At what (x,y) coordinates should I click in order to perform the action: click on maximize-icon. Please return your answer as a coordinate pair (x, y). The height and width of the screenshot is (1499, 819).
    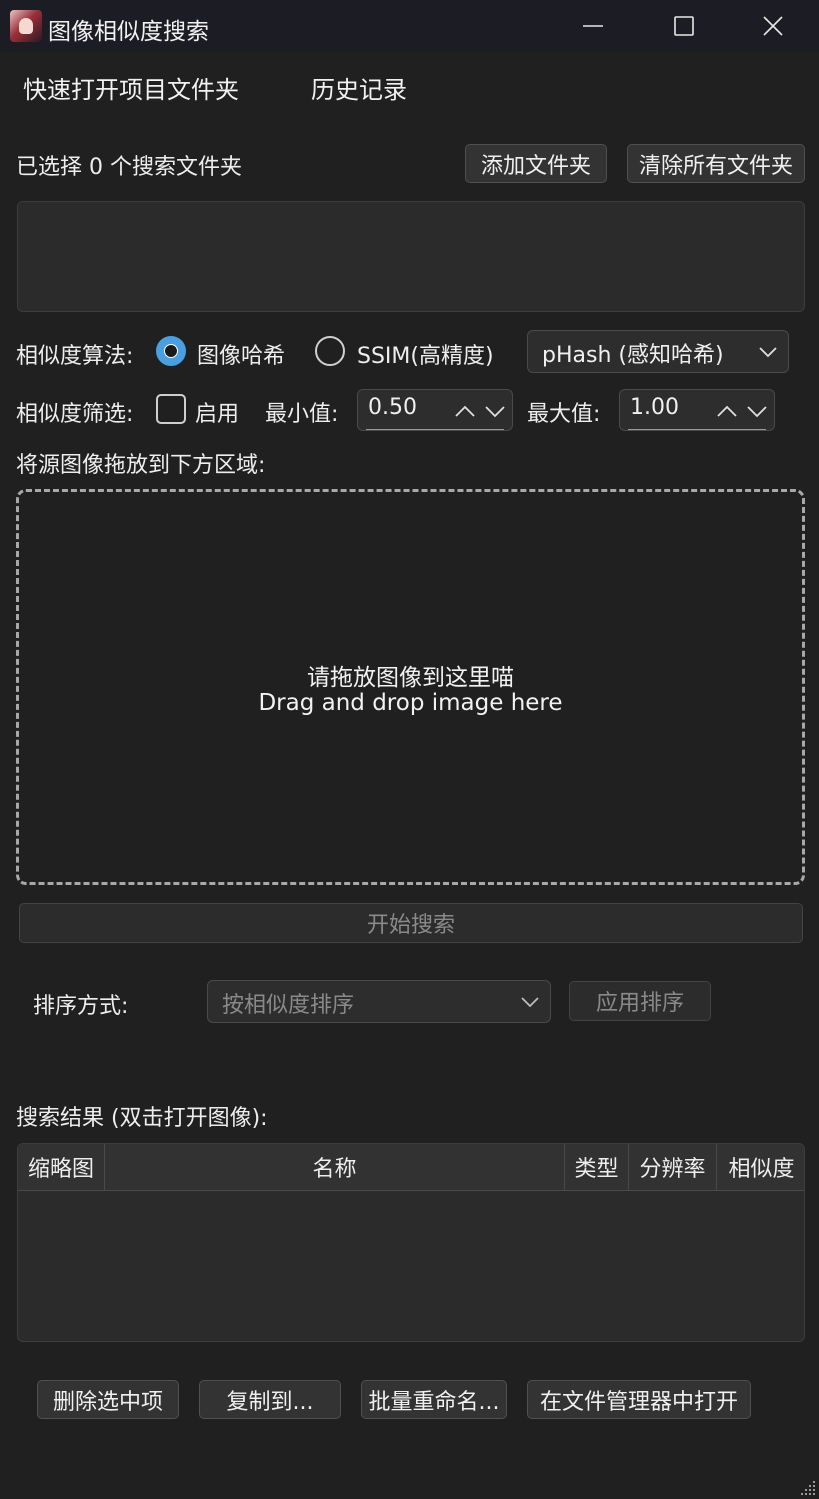
    Looking at the image, I should click on (684, 26).